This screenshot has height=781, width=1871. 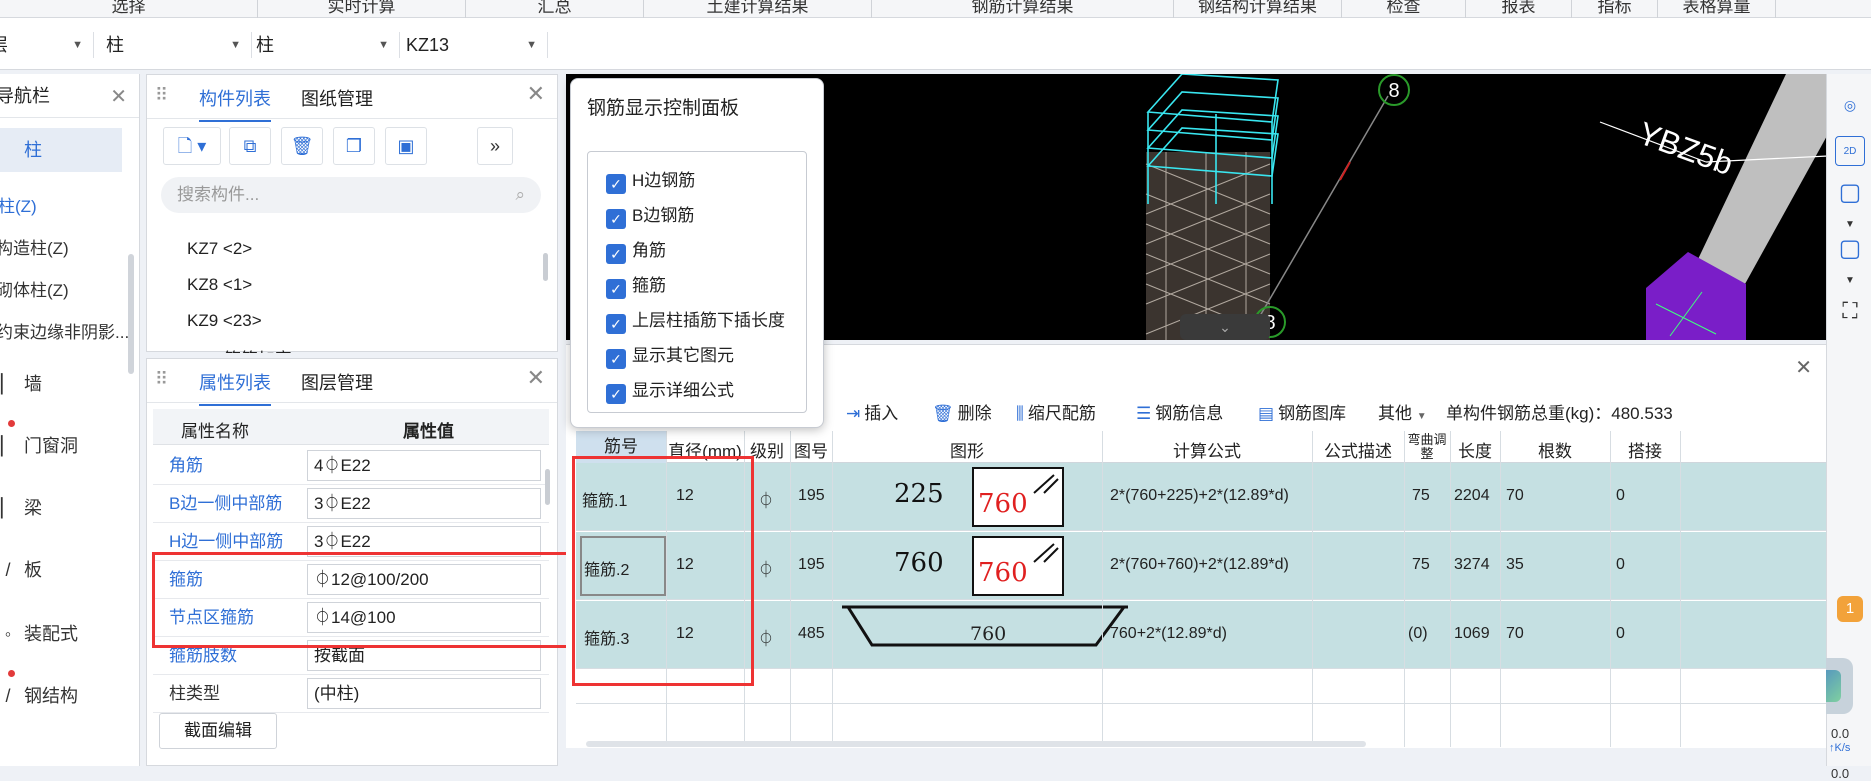 I want to click on cell-grade: ⏀, so click(x=766, y=501).